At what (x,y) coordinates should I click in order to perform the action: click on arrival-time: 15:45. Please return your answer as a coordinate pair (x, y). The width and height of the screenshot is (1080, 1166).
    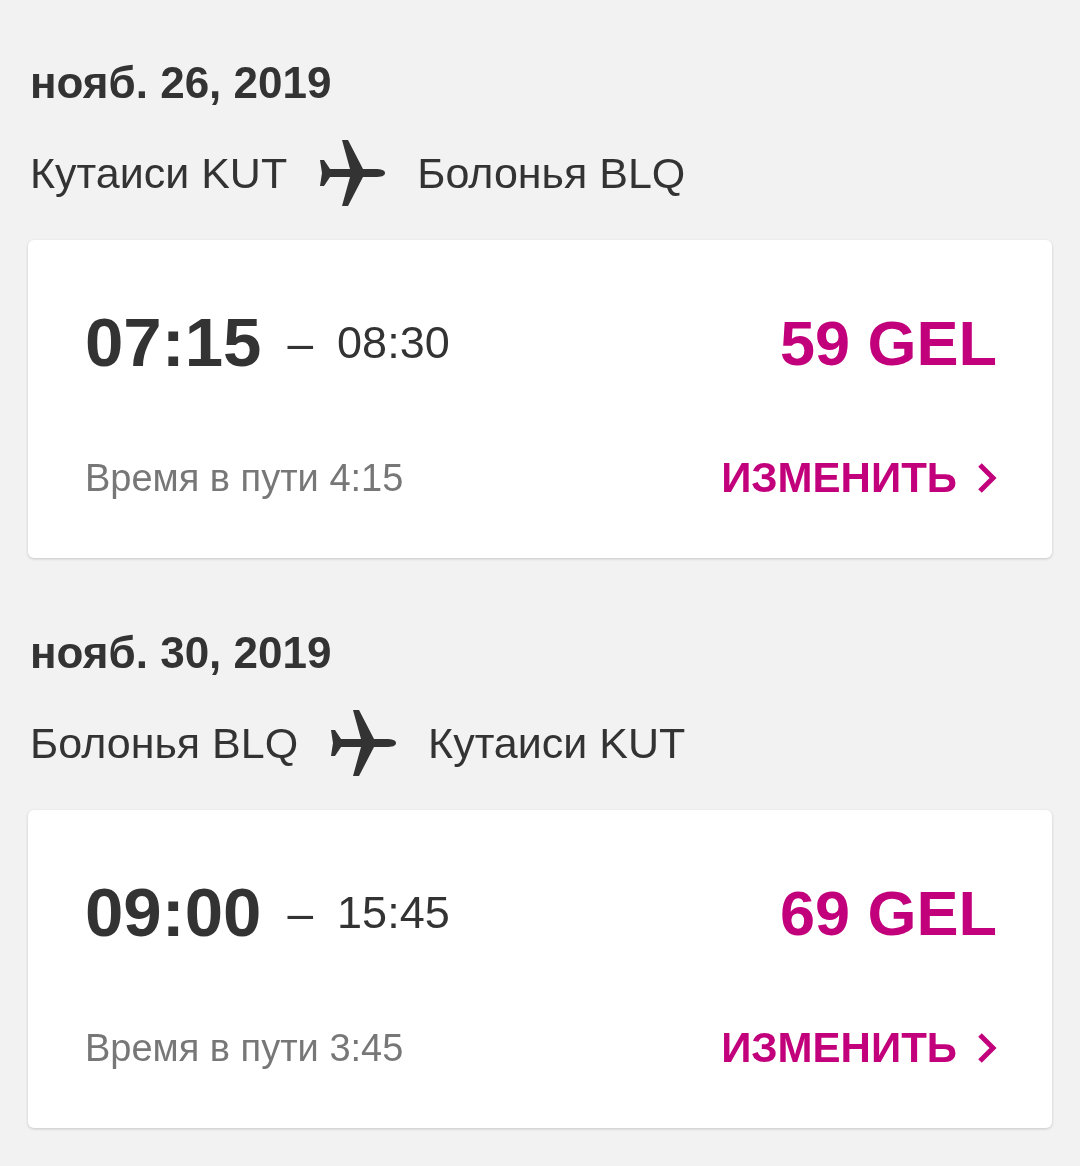
    Looking at the image, I should click on (393, 913).